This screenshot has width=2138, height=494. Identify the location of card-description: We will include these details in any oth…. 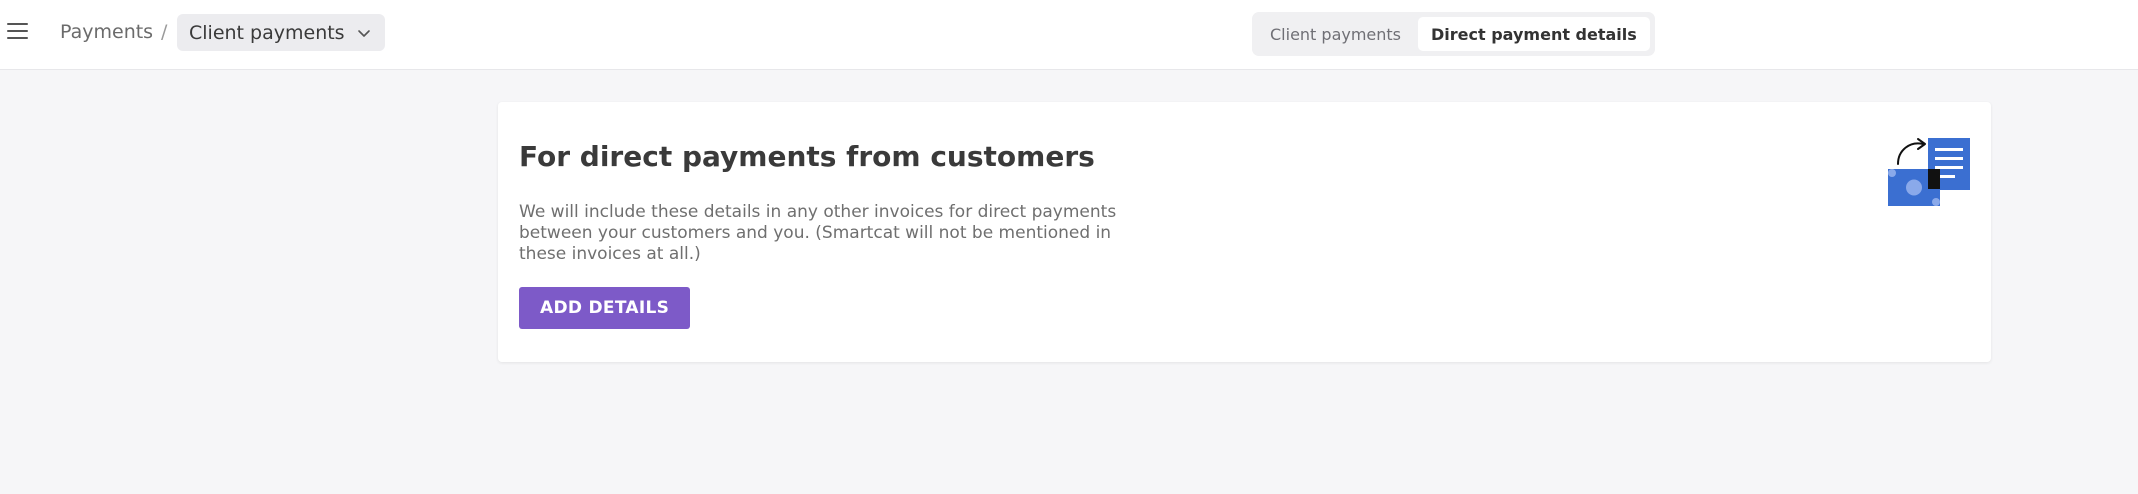
(818, 233).